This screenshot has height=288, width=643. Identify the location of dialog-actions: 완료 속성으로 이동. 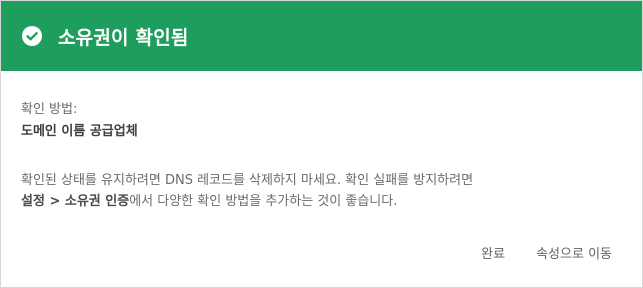
(546, 252).